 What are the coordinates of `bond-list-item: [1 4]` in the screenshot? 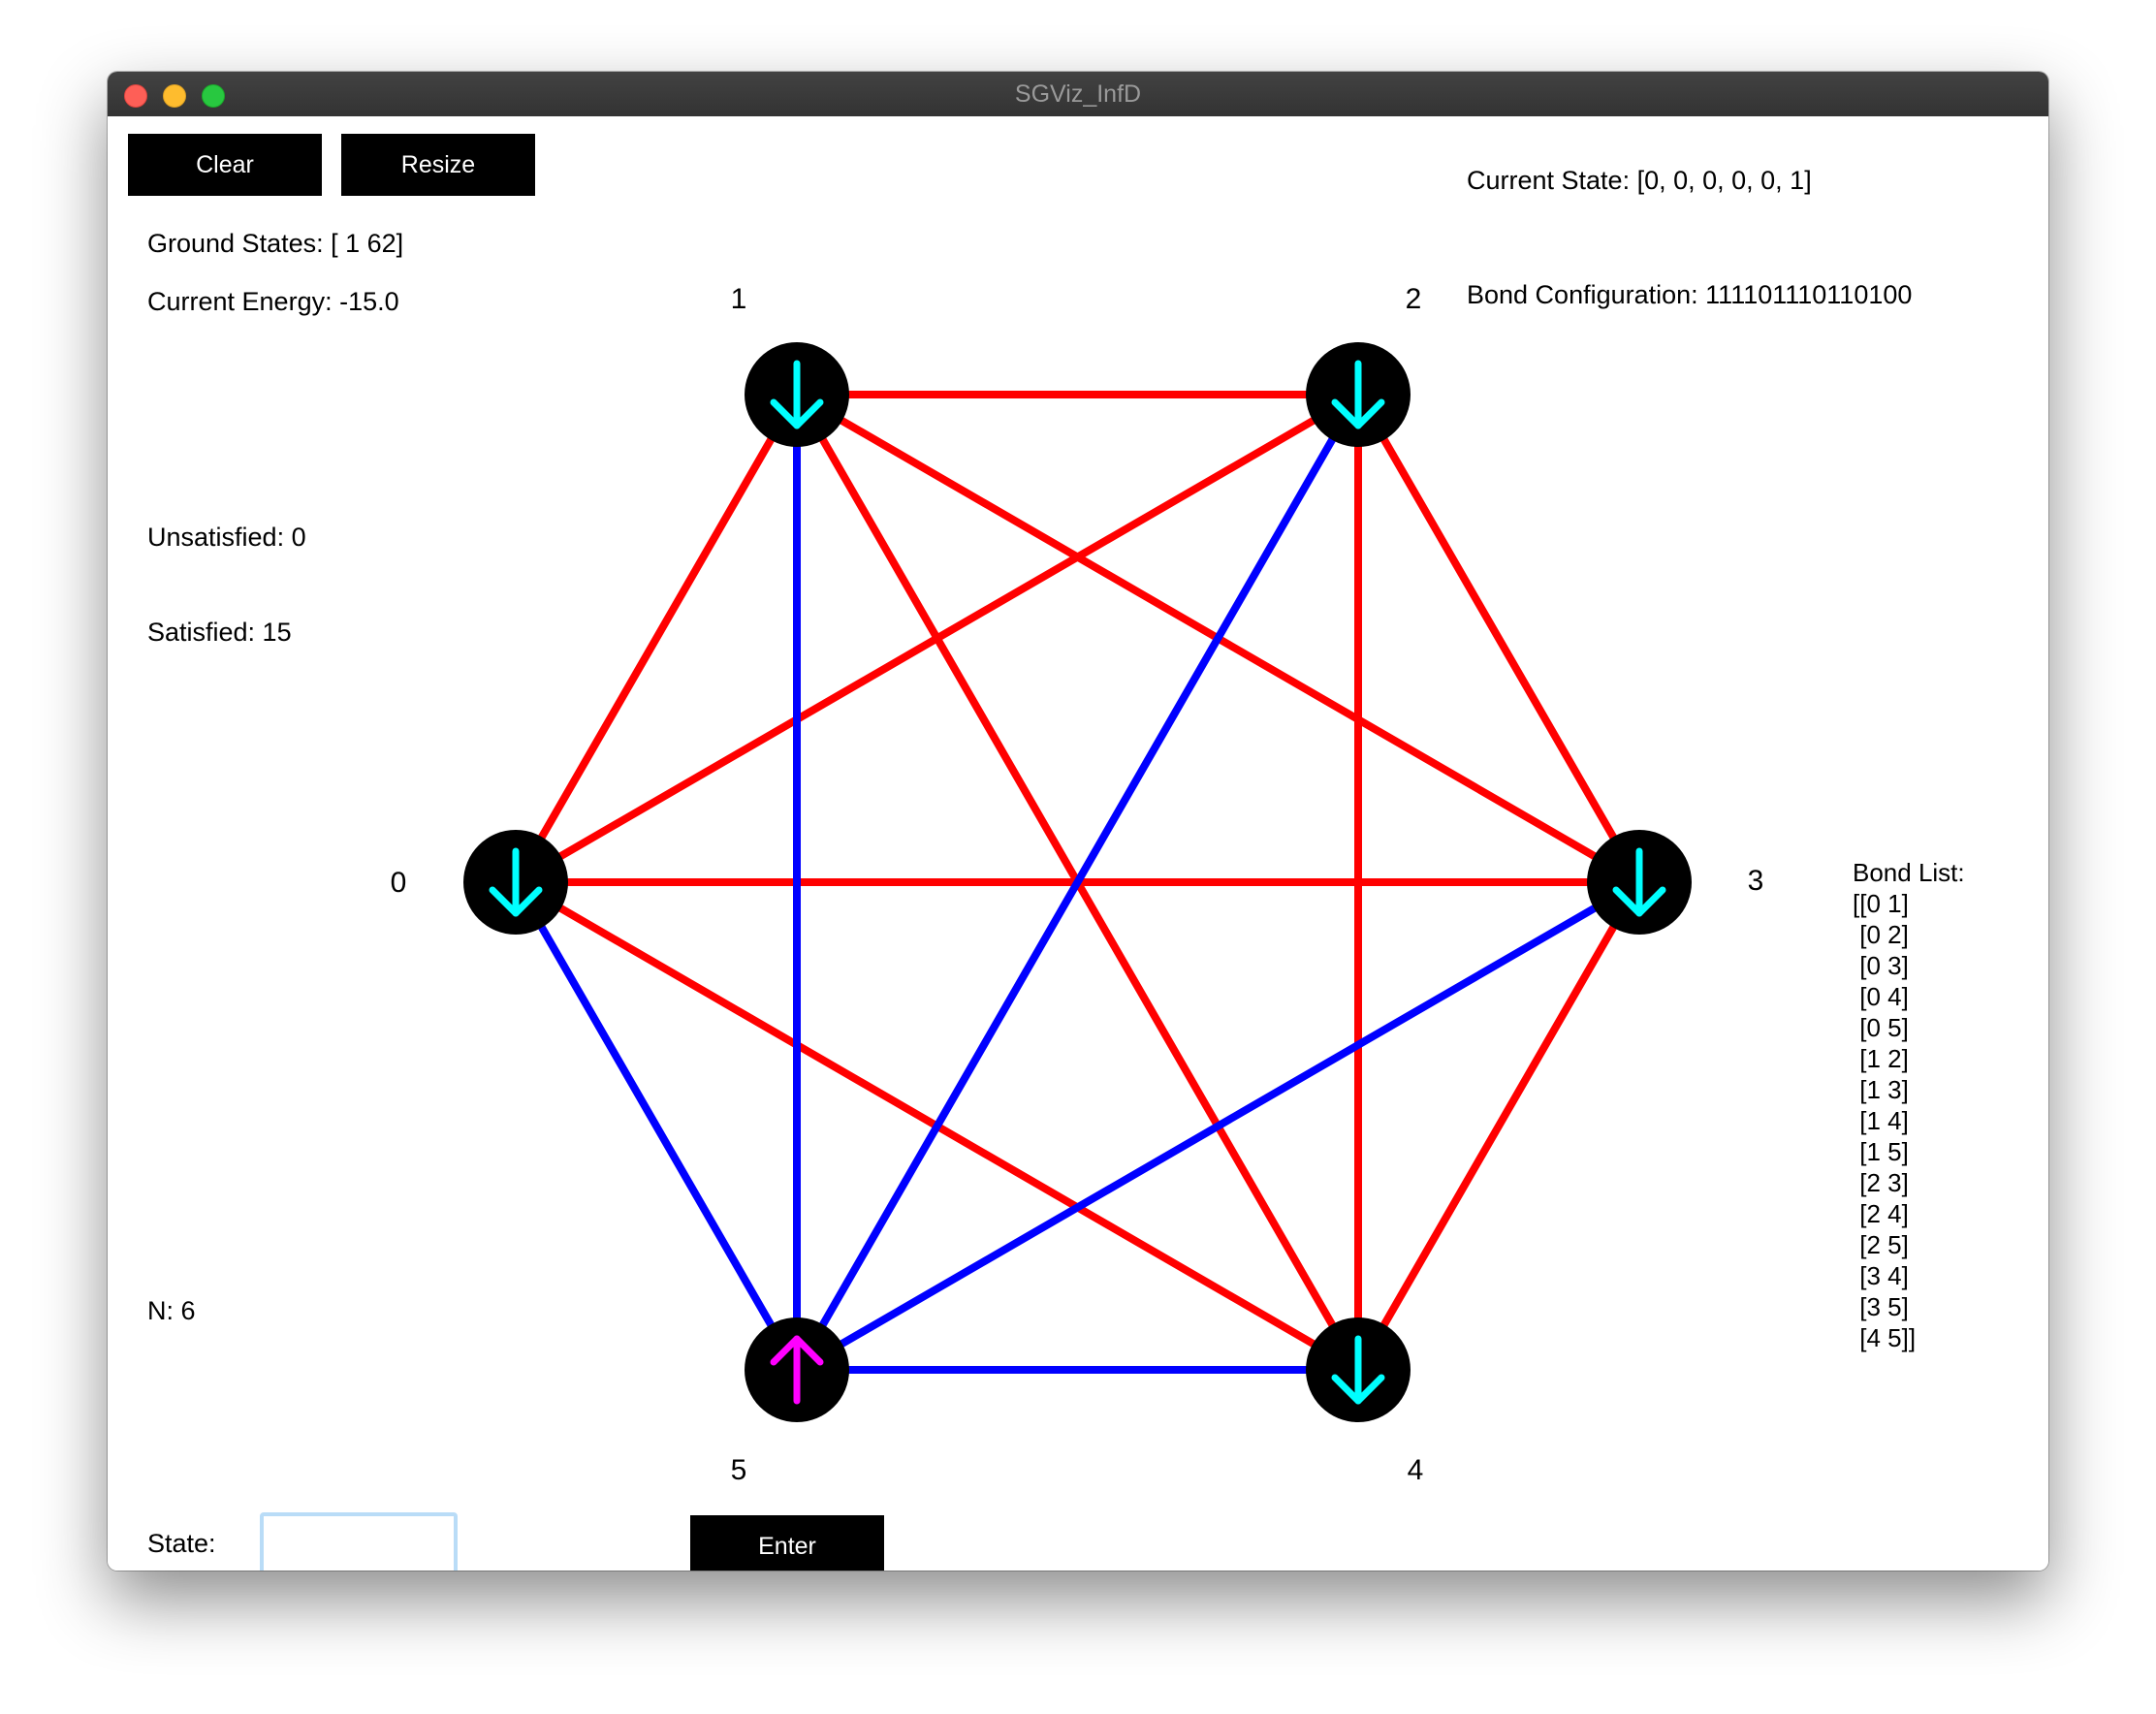 It's located at (1881, 1120).